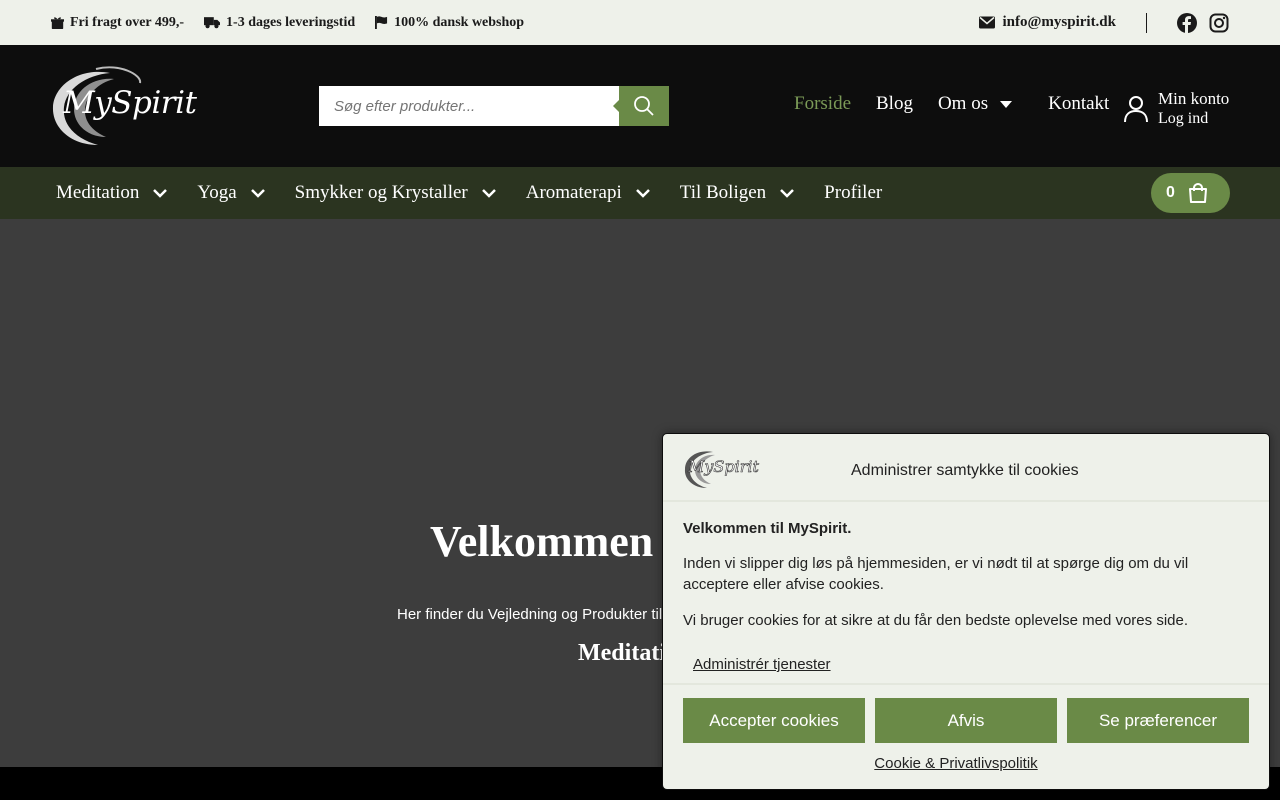 The height and width of the screenshot is (800, 1280). What do you see at coordinates (231, 193) in the screenshot?
I see `category-yoga: Yoga` at bounding box center [231, 193].